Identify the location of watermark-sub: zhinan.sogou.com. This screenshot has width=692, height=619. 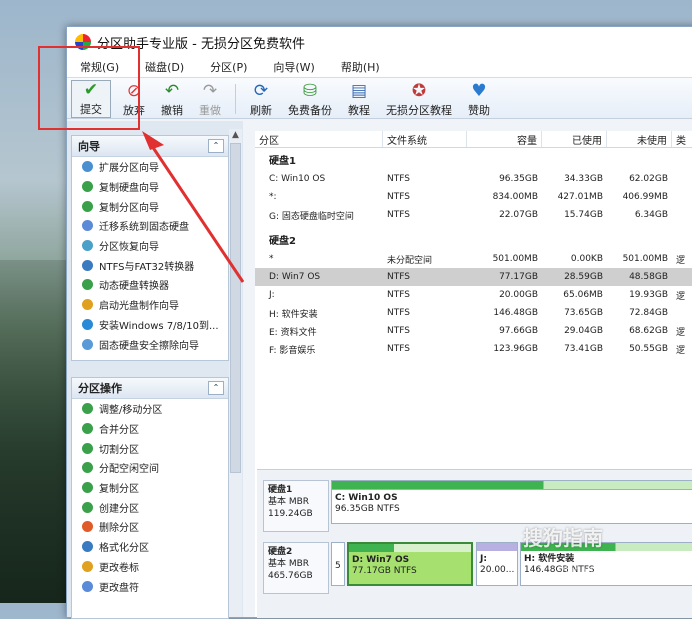
(606, 570).